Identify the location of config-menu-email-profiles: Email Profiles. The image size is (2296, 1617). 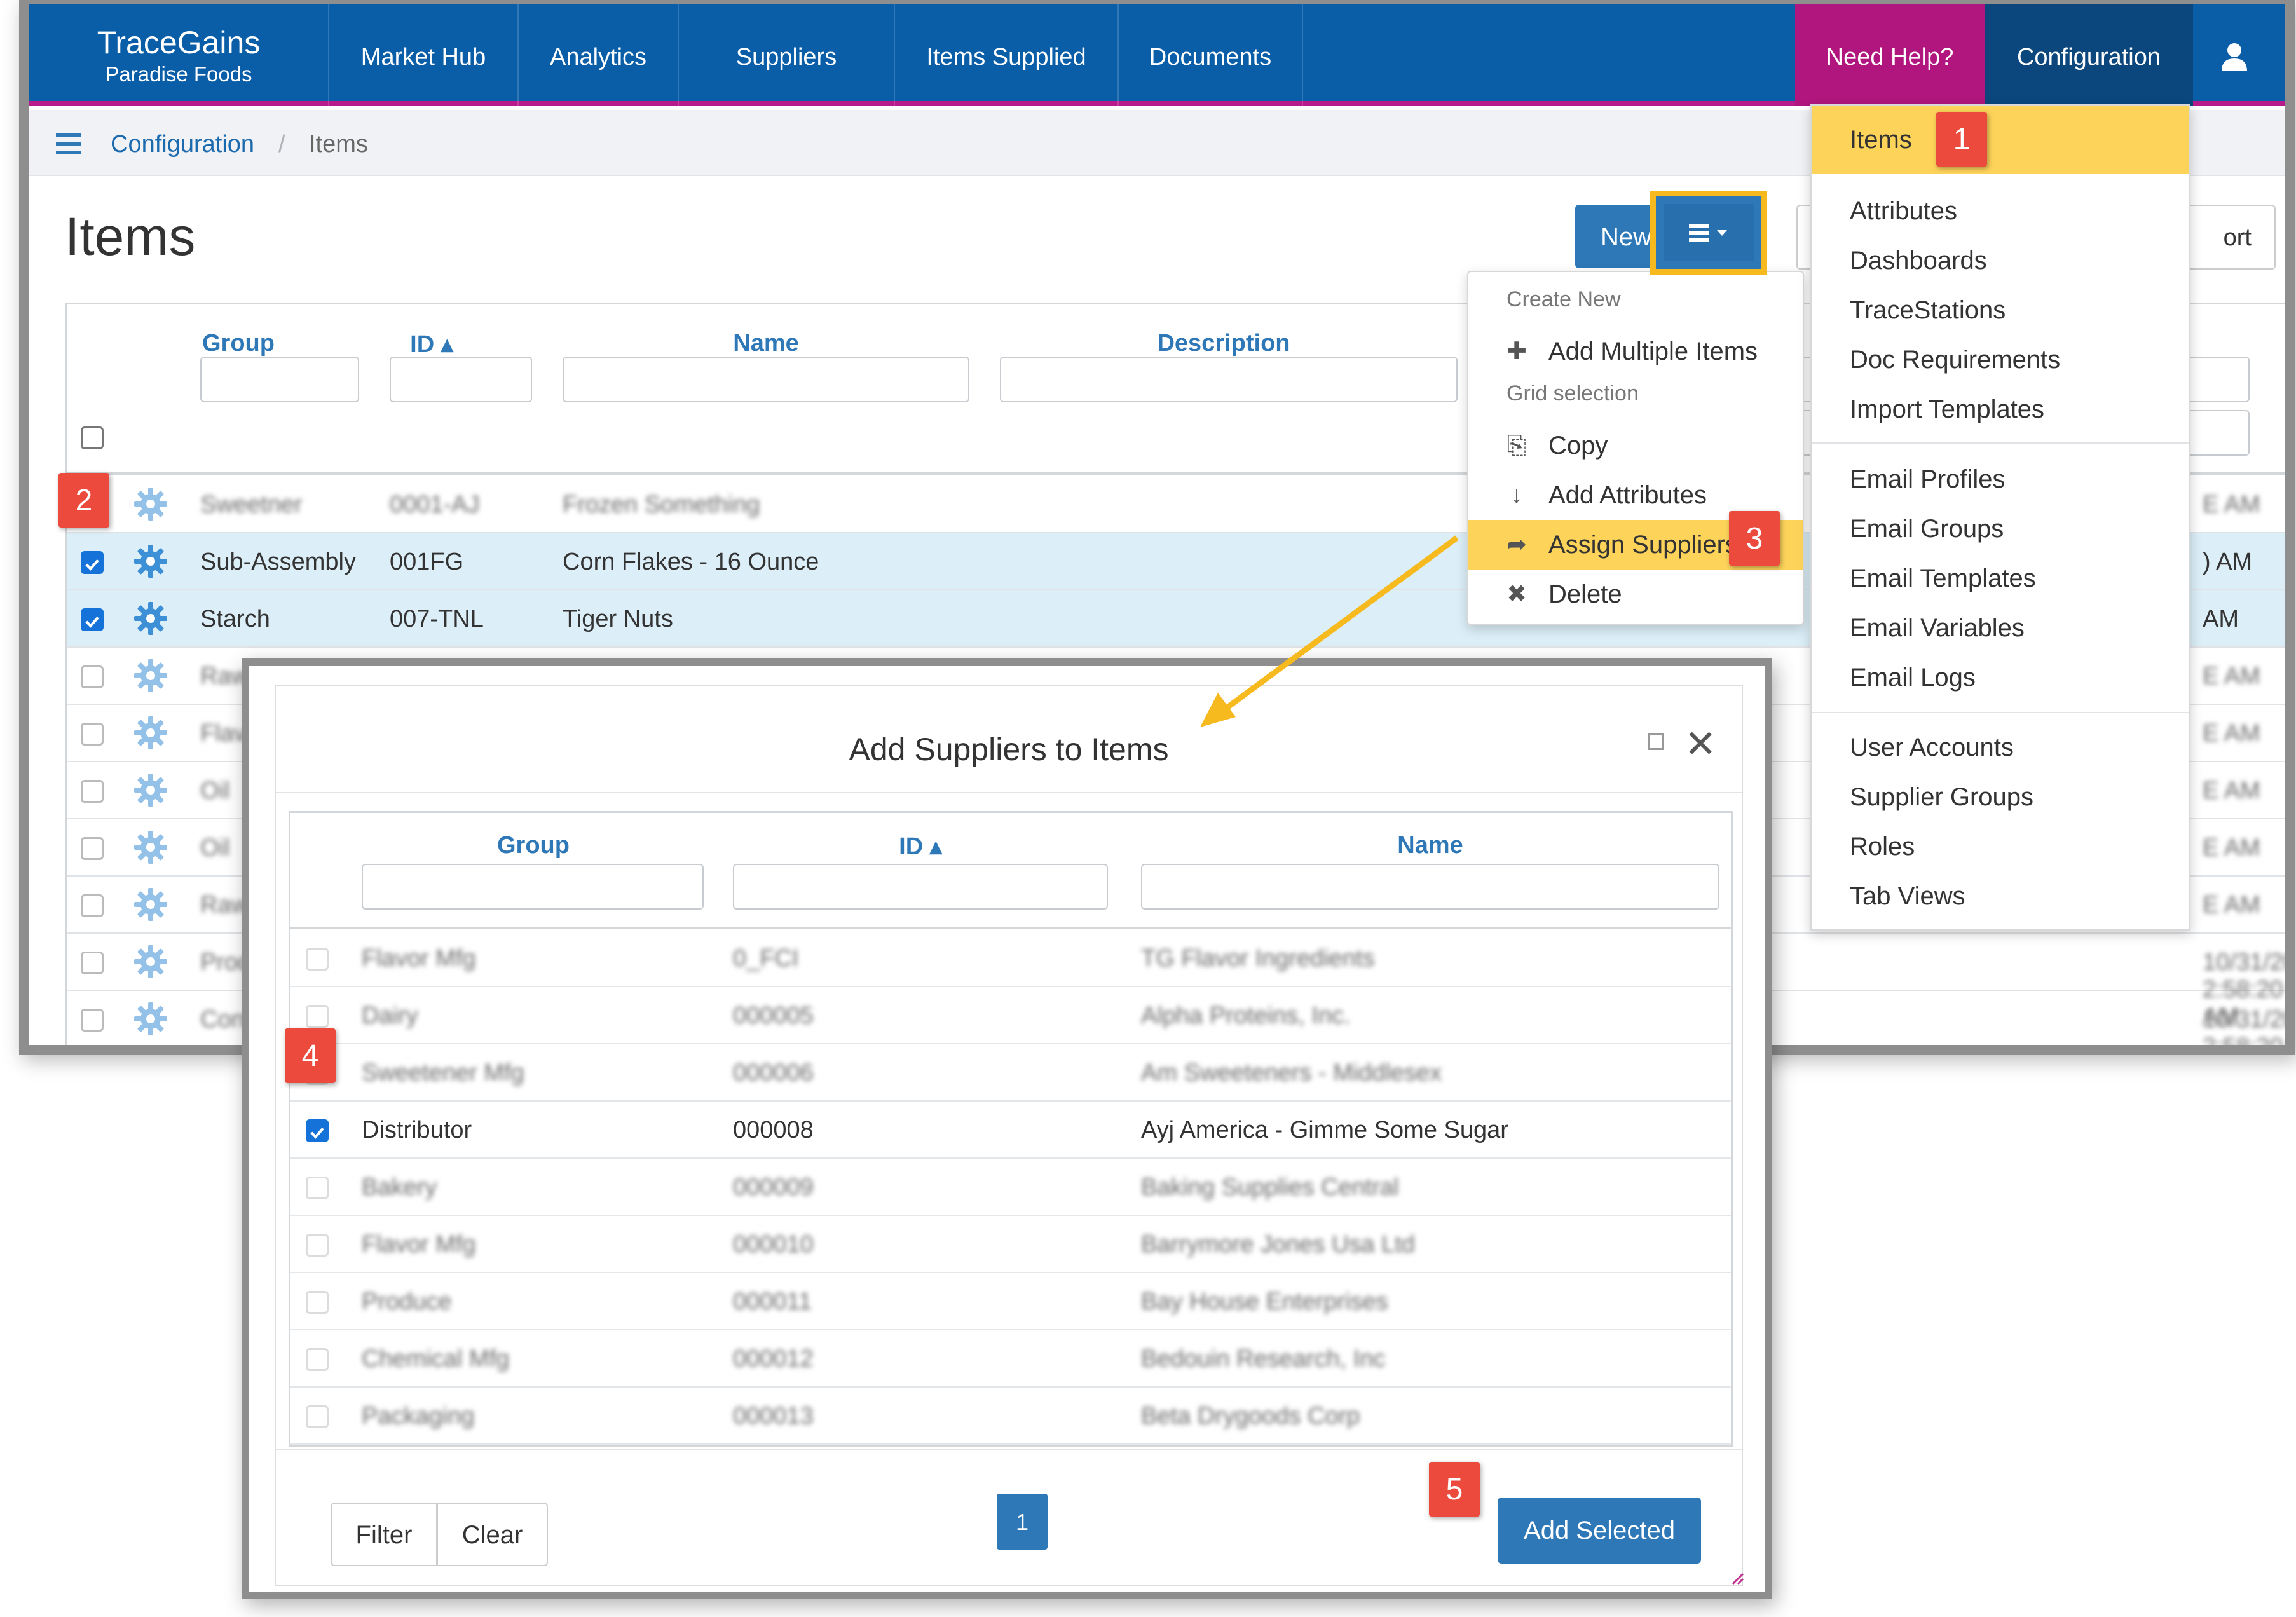
(2001, 479).